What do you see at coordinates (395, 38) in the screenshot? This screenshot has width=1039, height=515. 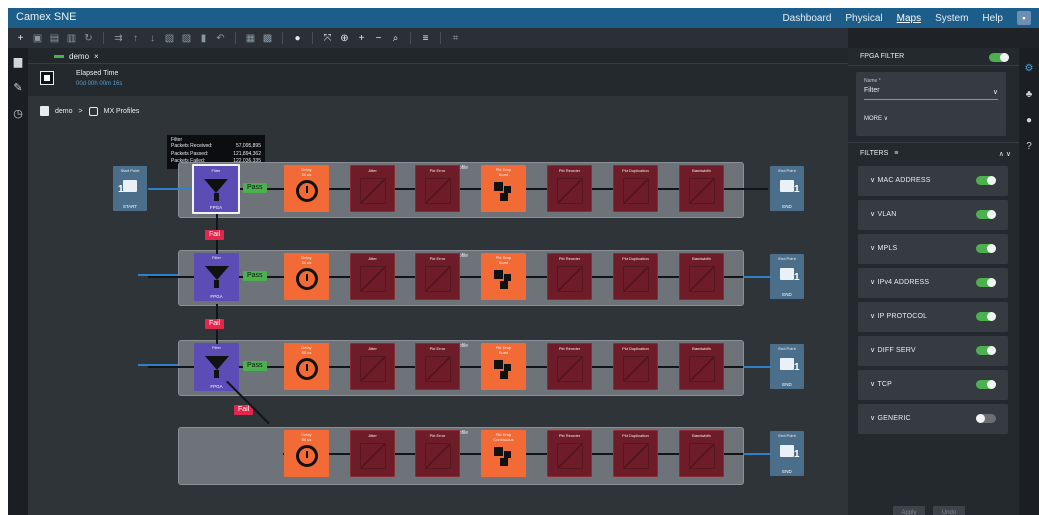 I see `search-icon: ⌕` at bounding box center [395, 38].